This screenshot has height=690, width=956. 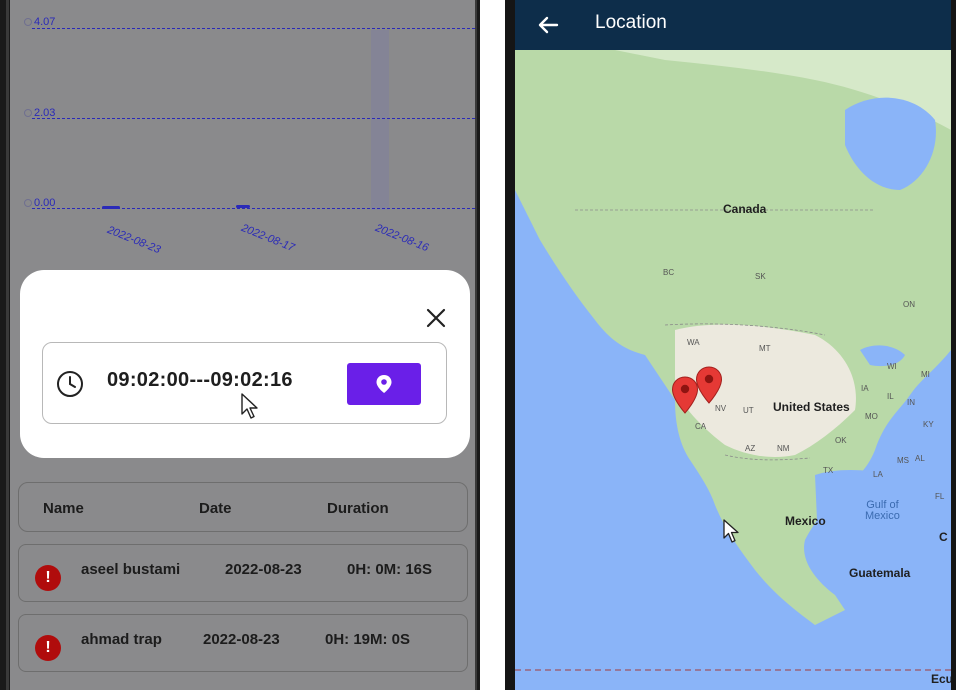 I want to click on close-icon, so click(x=436, y=318).